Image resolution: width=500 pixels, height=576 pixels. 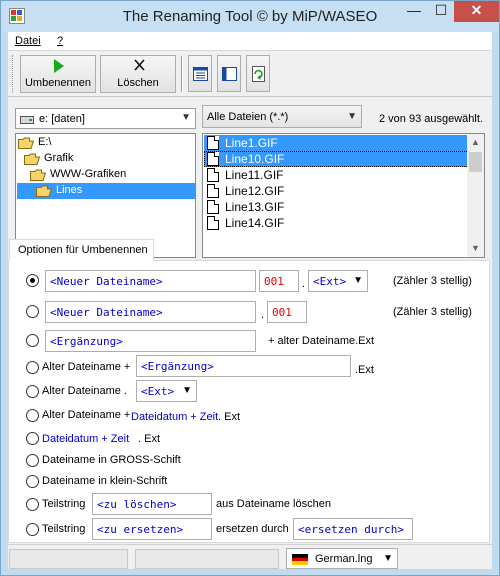 I want to click on option-suffix-label: .Ext, so click(x=364, y=370).